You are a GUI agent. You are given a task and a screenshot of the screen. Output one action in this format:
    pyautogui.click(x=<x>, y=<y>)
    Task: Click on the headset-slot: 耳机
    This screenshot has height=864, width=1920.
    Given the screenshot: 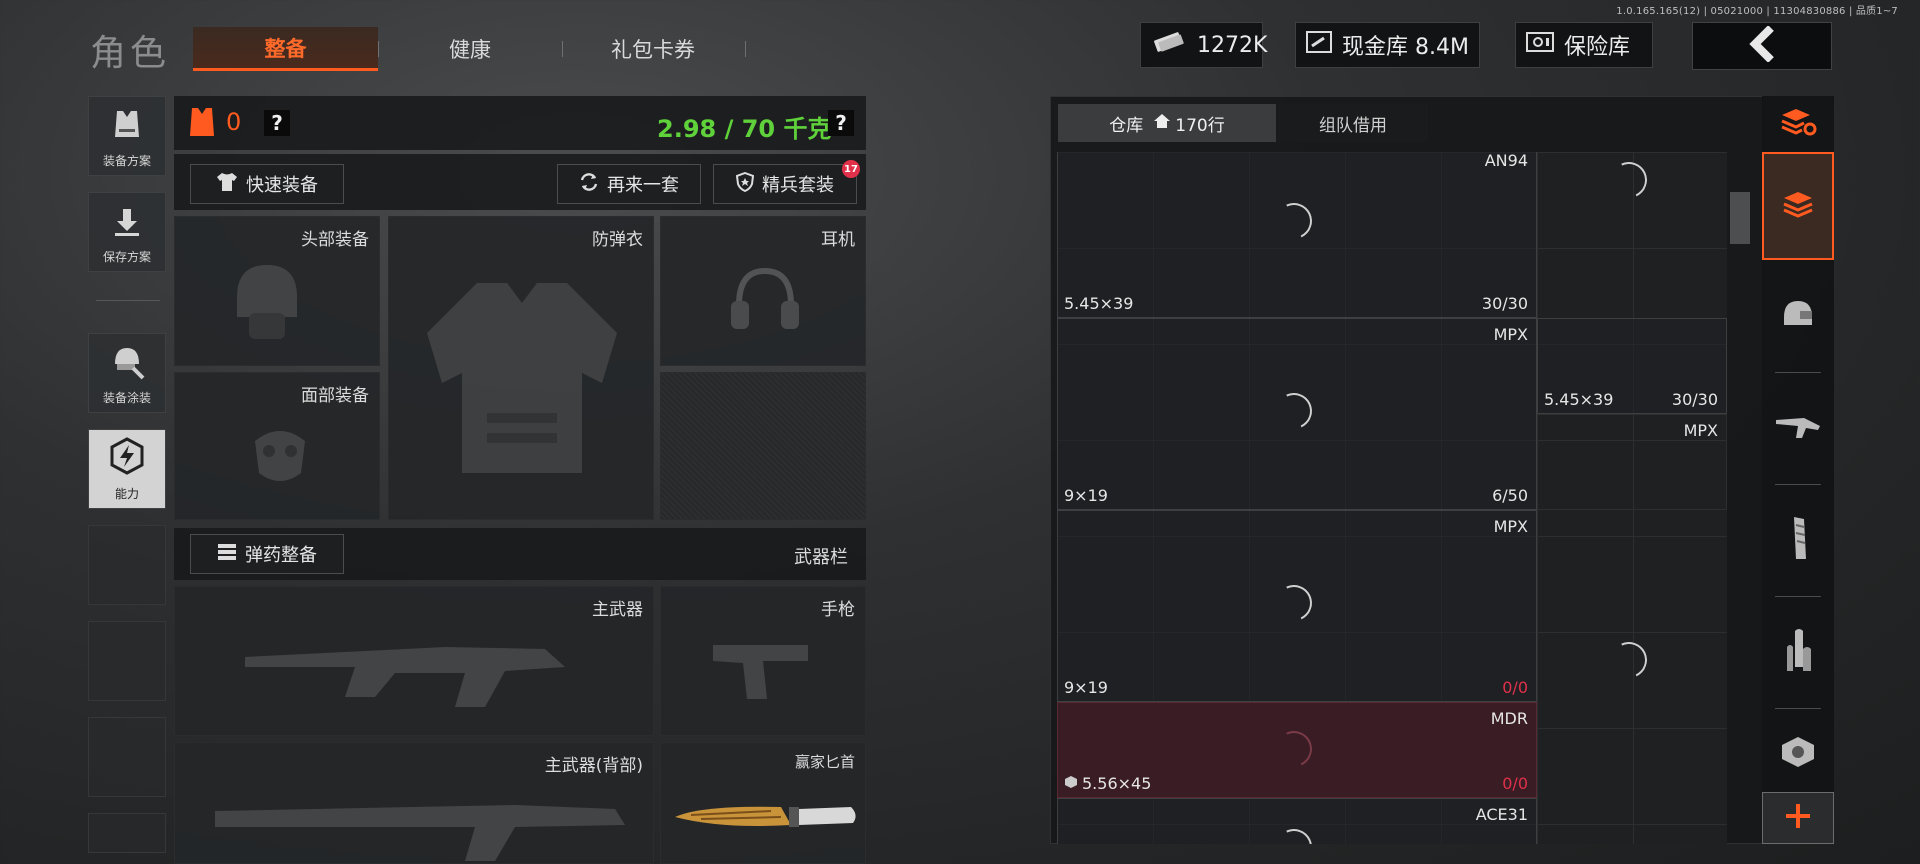 What is the action you would take?
    pyautogui.click(x=763, y=291)
    